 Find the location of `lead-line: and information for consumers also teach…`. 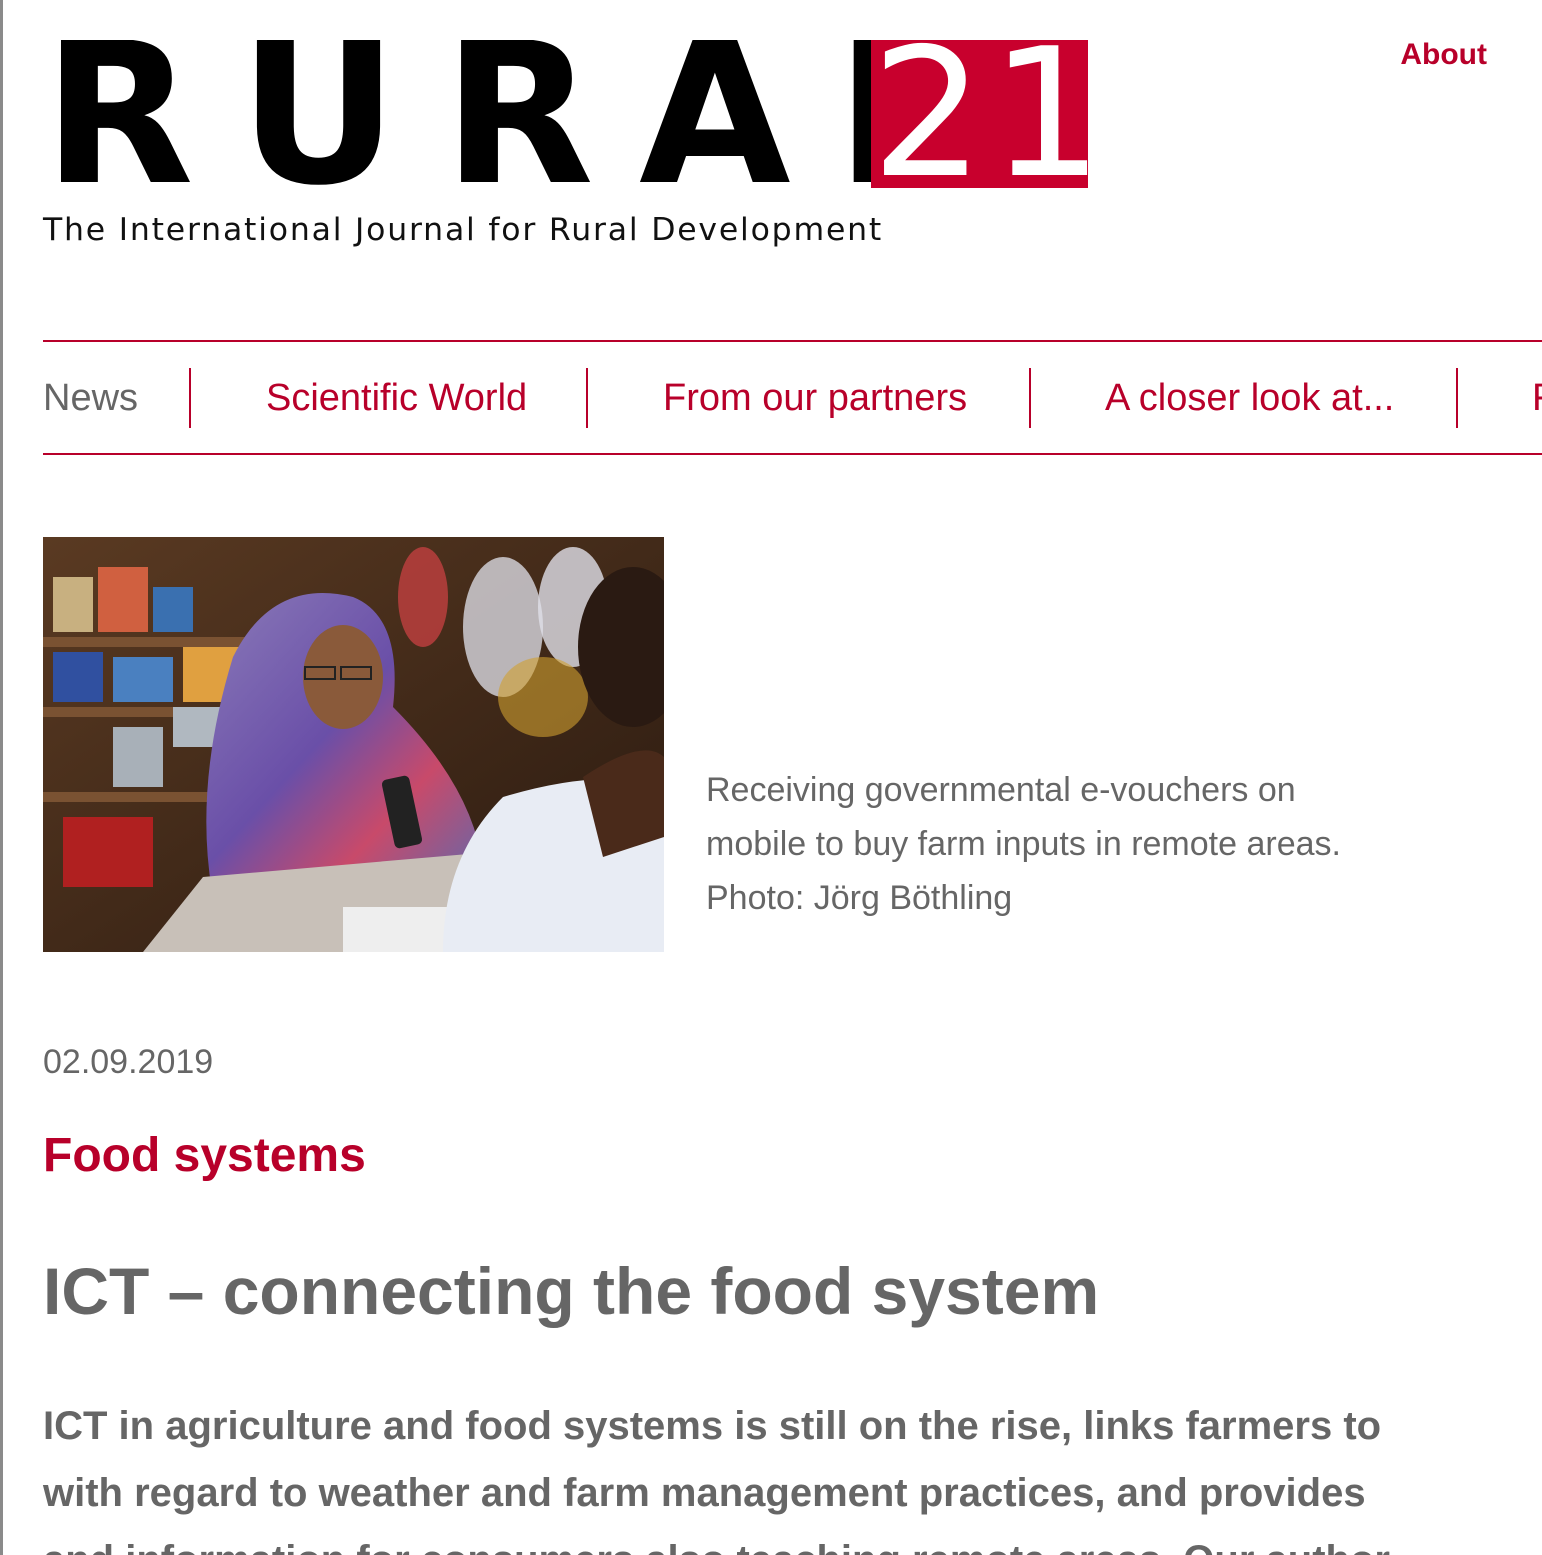

lead-line: and information for consumers also teach… is located at coordinates (792, 1541).